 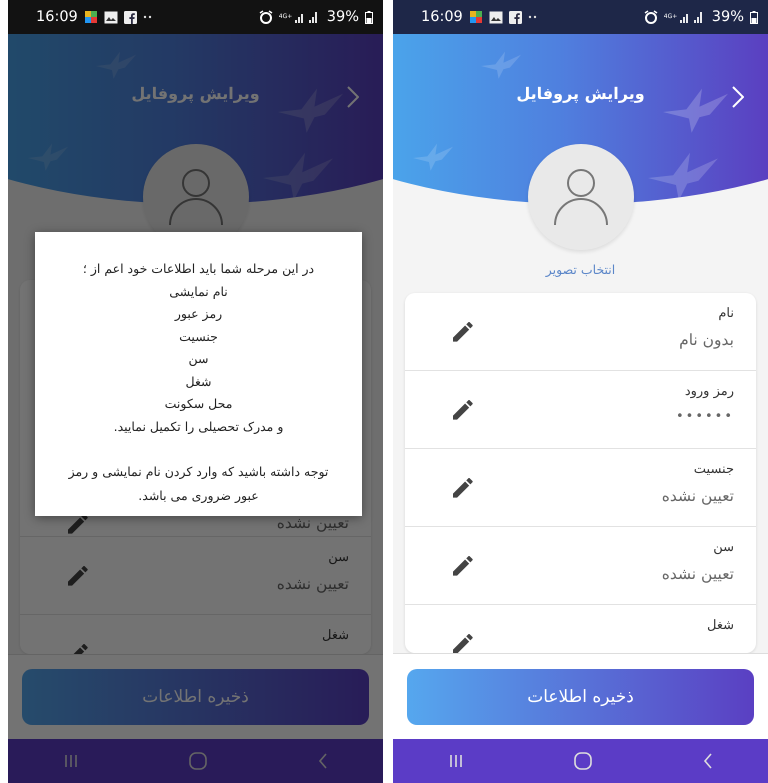 What do you see at coordinates (705, 416) in the screenshot?
I see `field-value: ••••••` at bounding box center [705, 416].